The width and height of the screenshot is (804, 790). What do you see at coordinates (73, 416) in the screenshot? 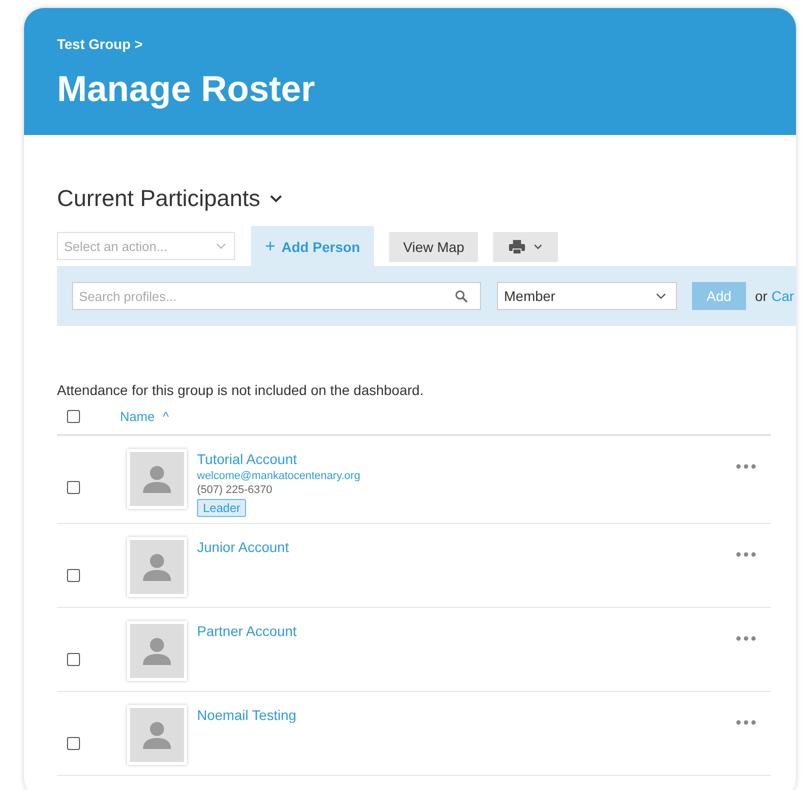
I see `select-all-checkbox` at bounding box center [73, 416].